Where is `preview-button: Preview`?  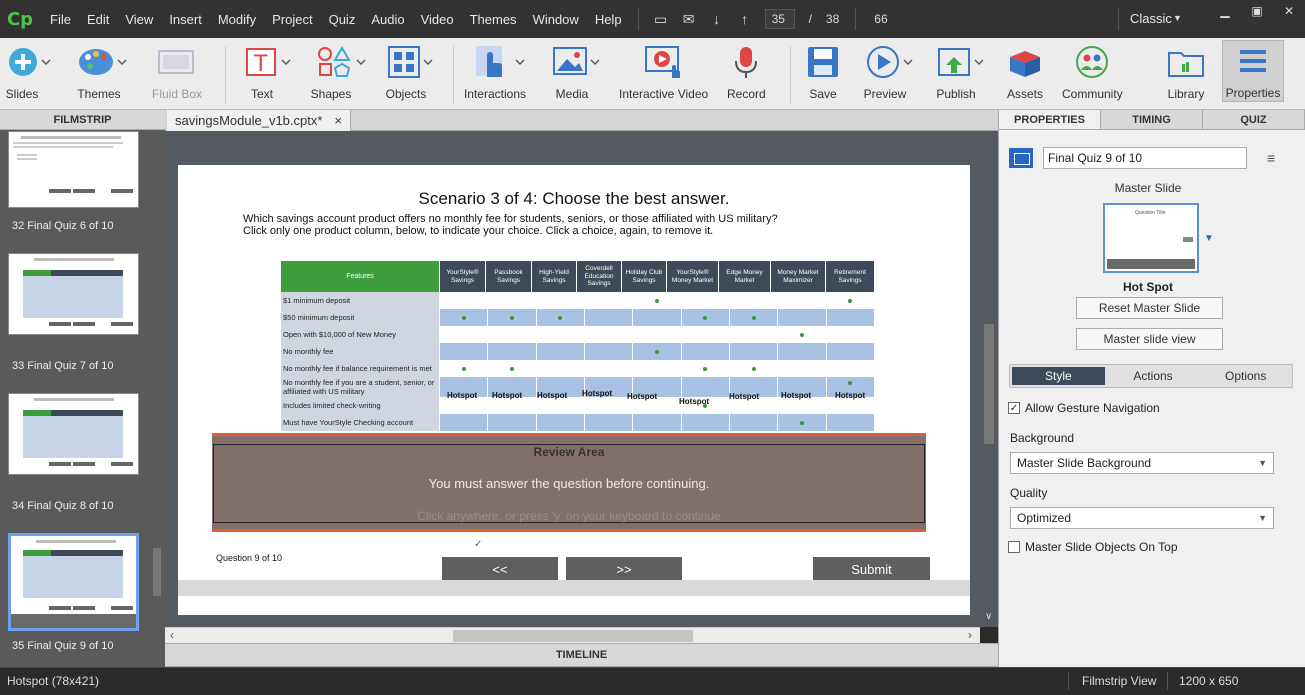 preview-button: Preview is located at coordinates (890, 71).